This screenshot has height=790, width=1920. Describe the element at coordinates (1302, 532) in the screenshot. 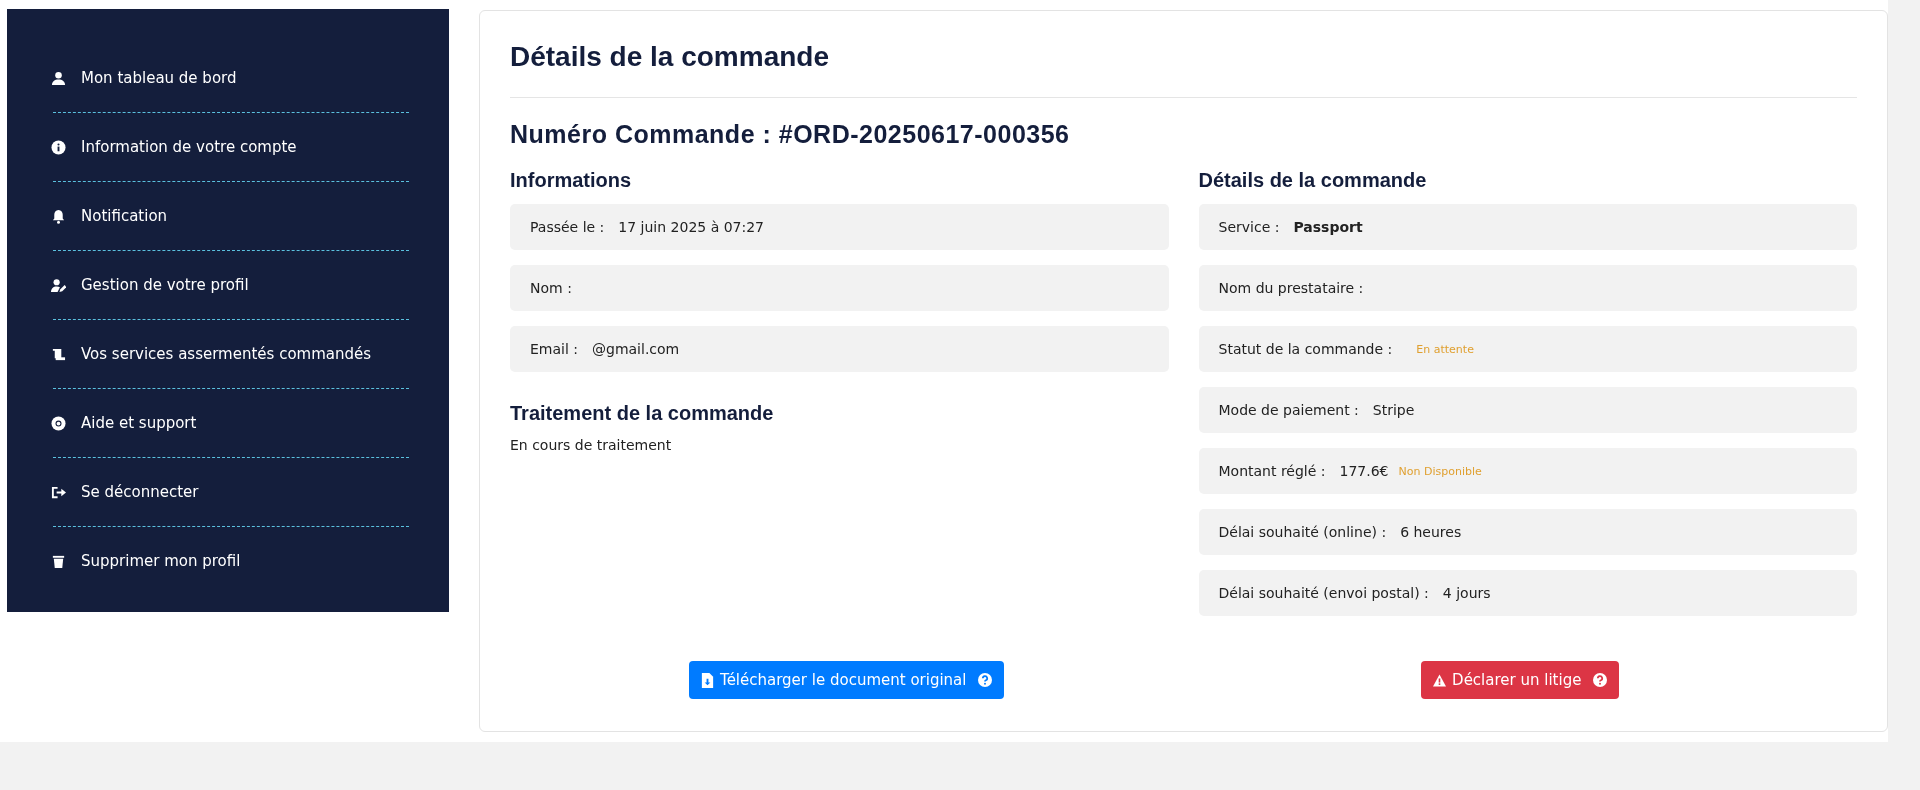

I see `field-label: Délai souhaité (online) :` at that location.